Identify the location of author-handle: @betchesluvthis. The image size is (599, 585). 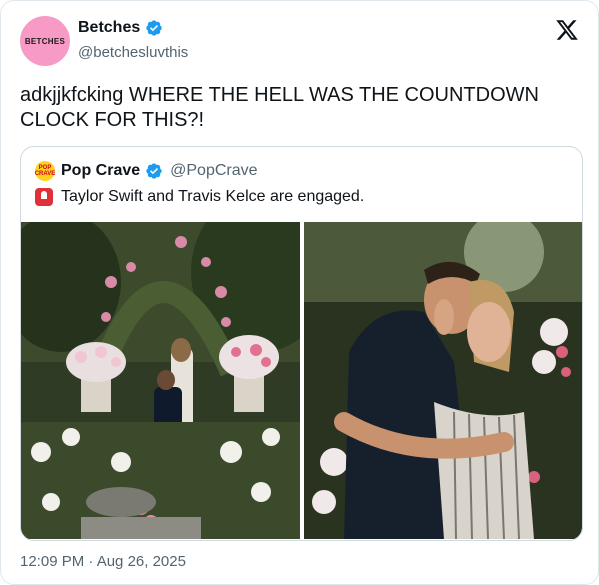
(133, 52).